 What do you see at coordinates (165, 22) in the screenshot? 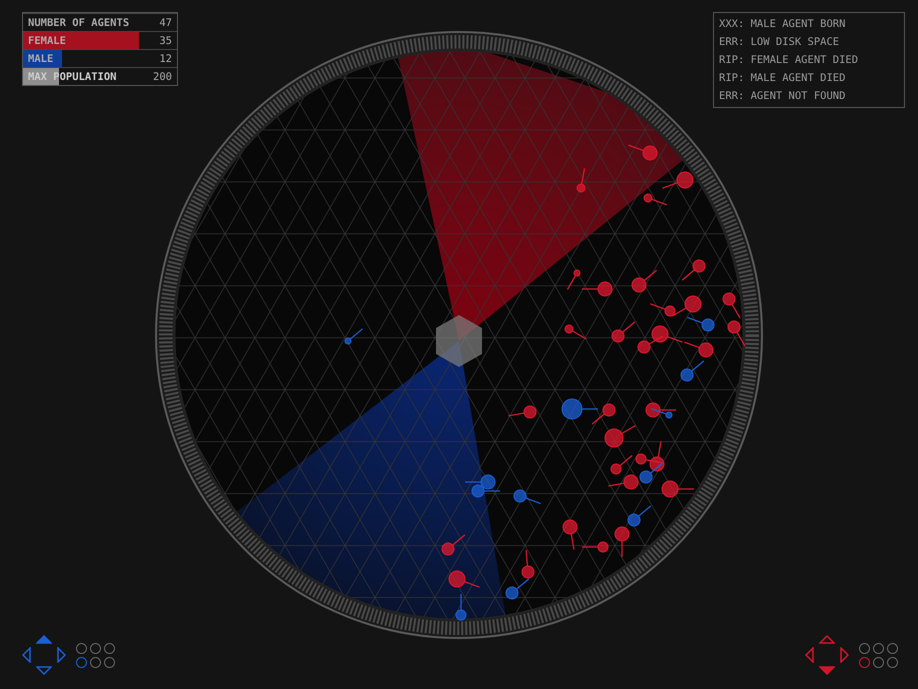
I see `stat-value: 47` at bounding box center [165, 22].